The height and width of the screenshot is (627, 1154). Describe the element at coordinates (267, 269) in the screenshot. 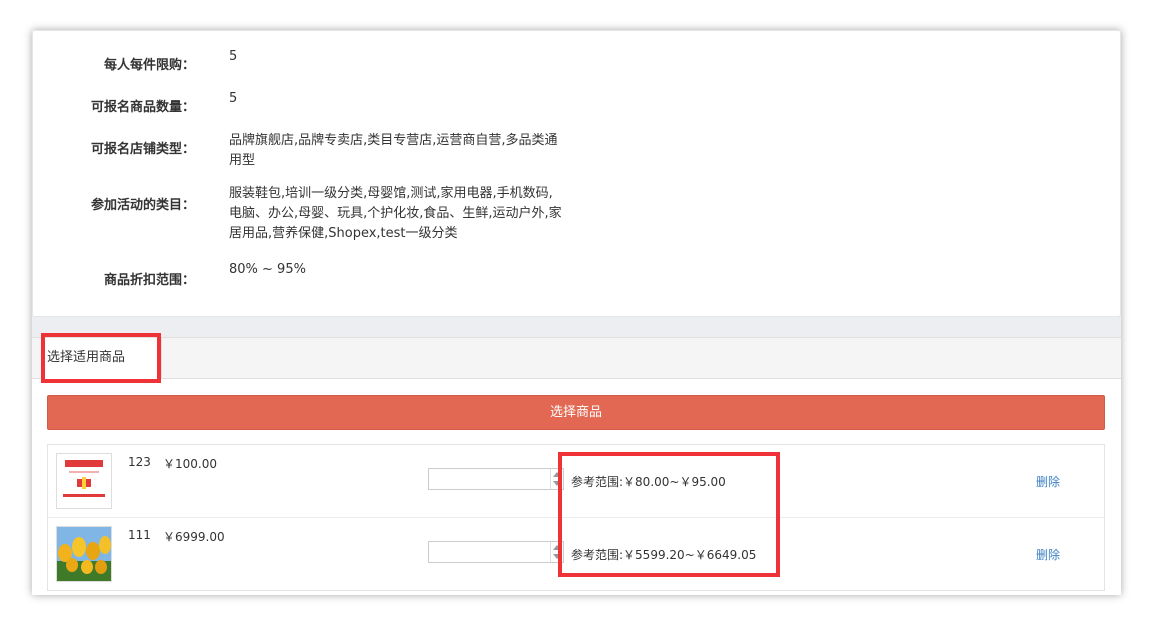

I see `info-value: 80% ~ 95%` at that location.